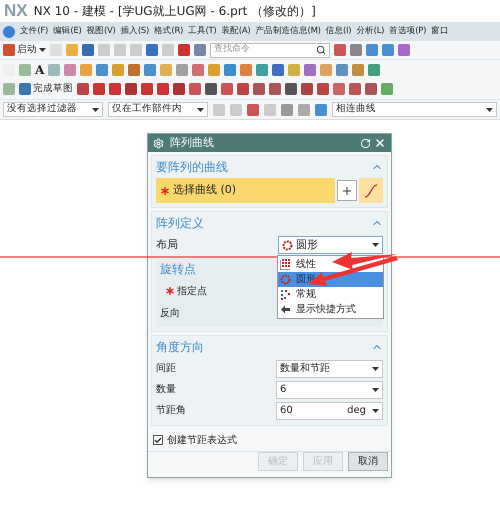 The image size is (500, 511). Describe the element at coordinates (285, 309) in the screenshot. I see `arrow-icon` at that location.